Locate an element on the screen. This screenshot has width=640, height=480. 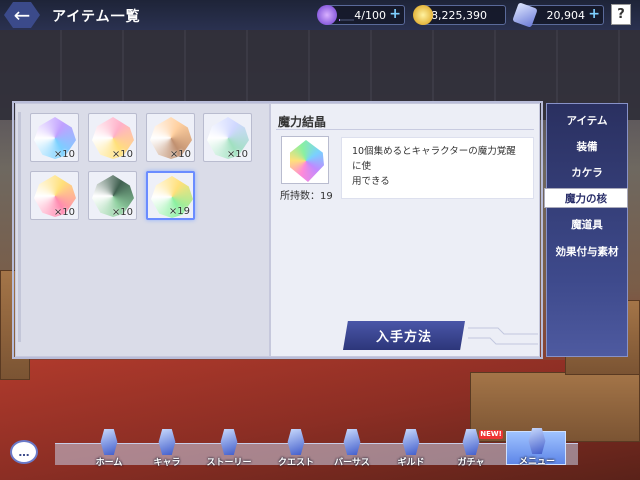
nav-label: クエスト is located at coordinates (295, 463).